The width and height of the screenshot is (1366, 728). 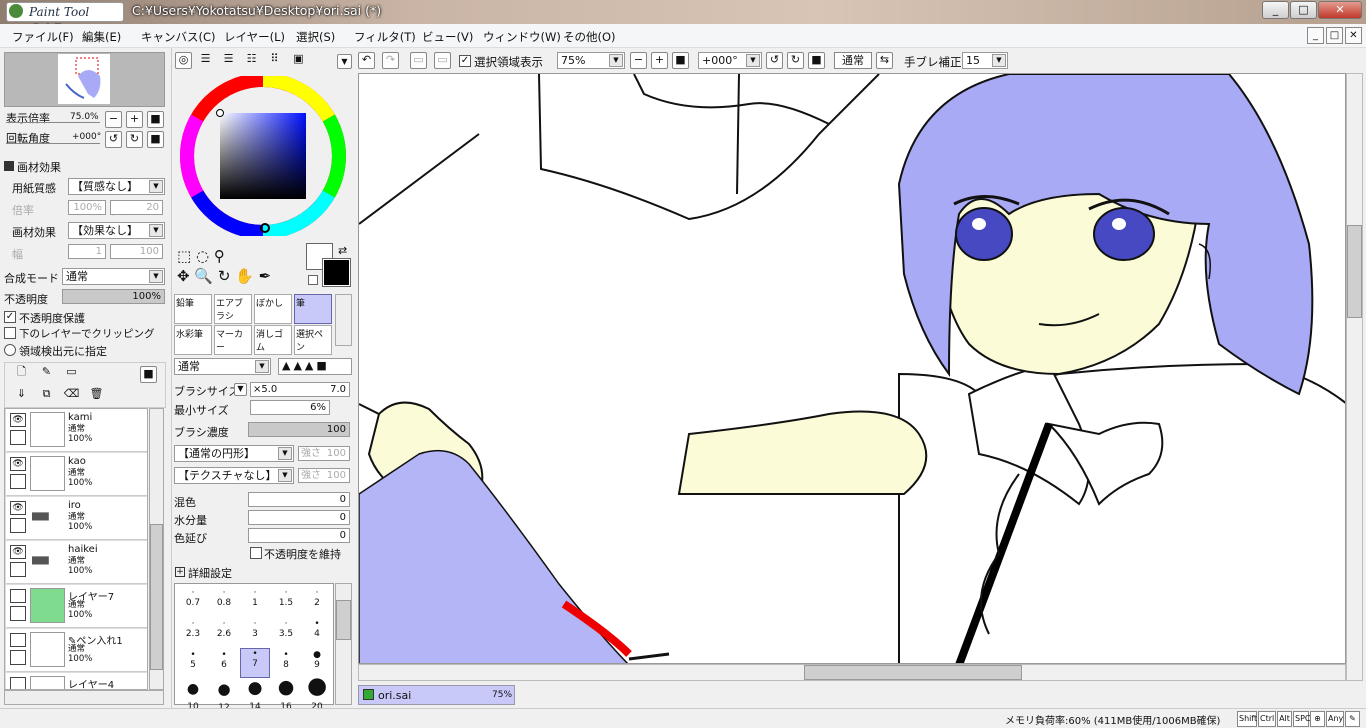 What do you see at coordinates (315, 366) in the screenshot?
I see `brush-edge-selector: ▲▲▲■` at bounding box center [315, 366].